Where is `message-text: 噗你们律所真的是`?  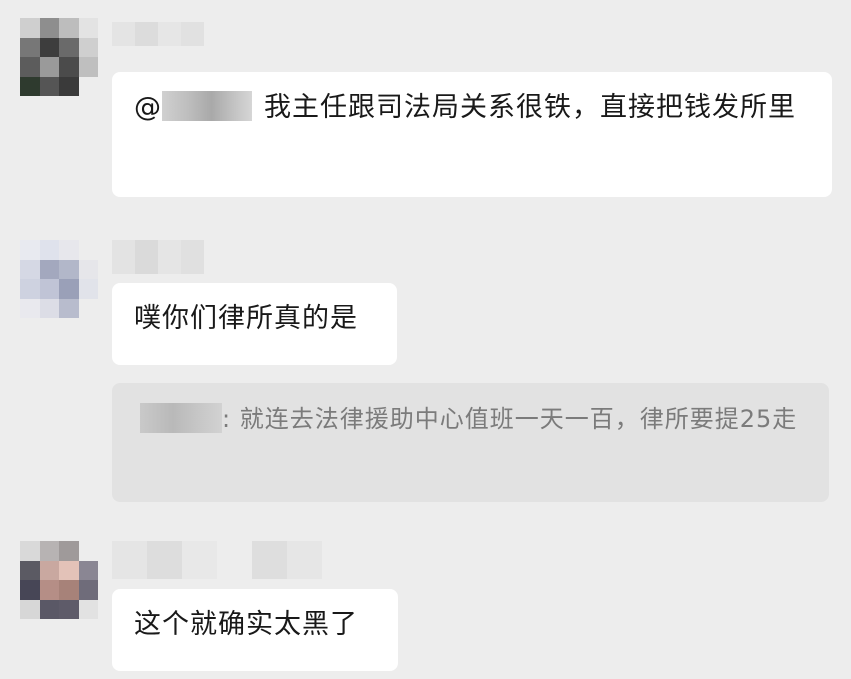
message-text: 噗你们律所真的是 is located at coordinates (246, 318).